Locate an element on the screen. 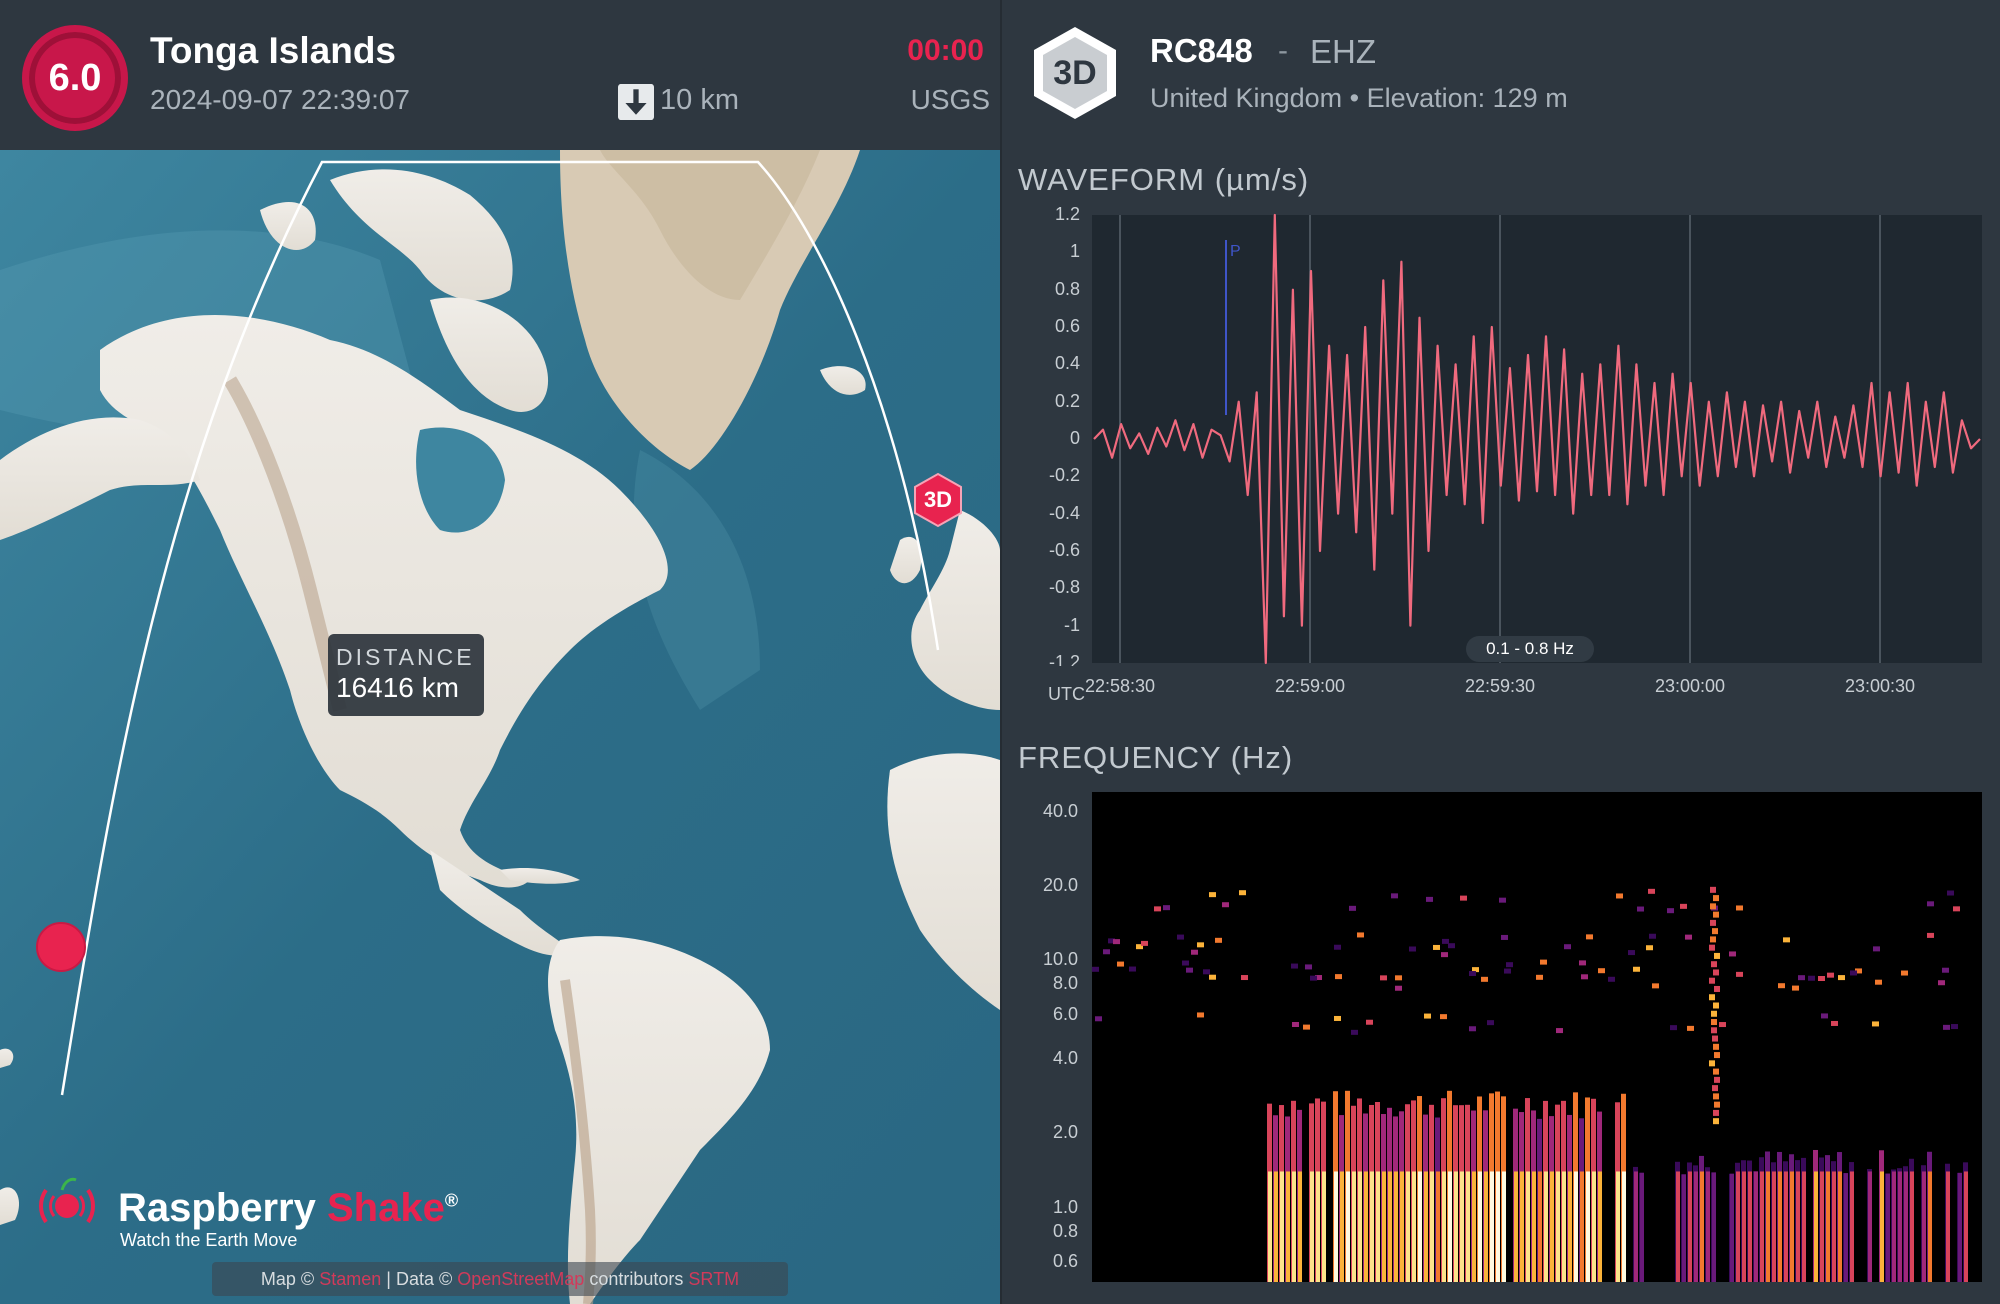  station-channel: EHZ is located at coordinates (1343, 52).